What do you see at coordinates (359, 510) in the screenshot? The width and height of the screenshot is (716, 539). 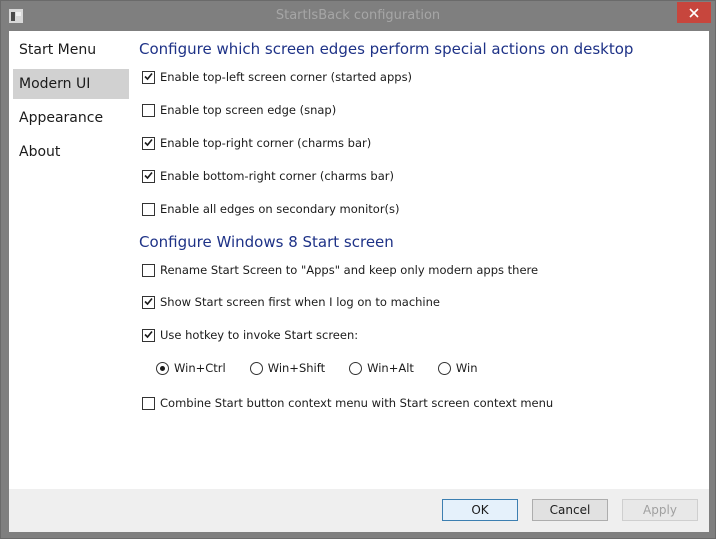 I see `button-bar: OK Cancel Apply` at bounding box center [359, 510].